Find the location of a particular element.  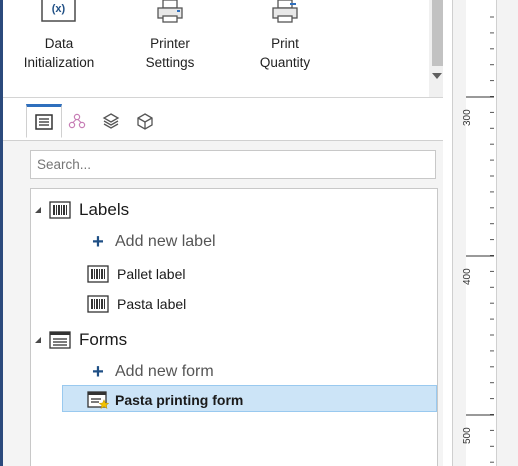

tab-objects is located at coordinates (145, 121).